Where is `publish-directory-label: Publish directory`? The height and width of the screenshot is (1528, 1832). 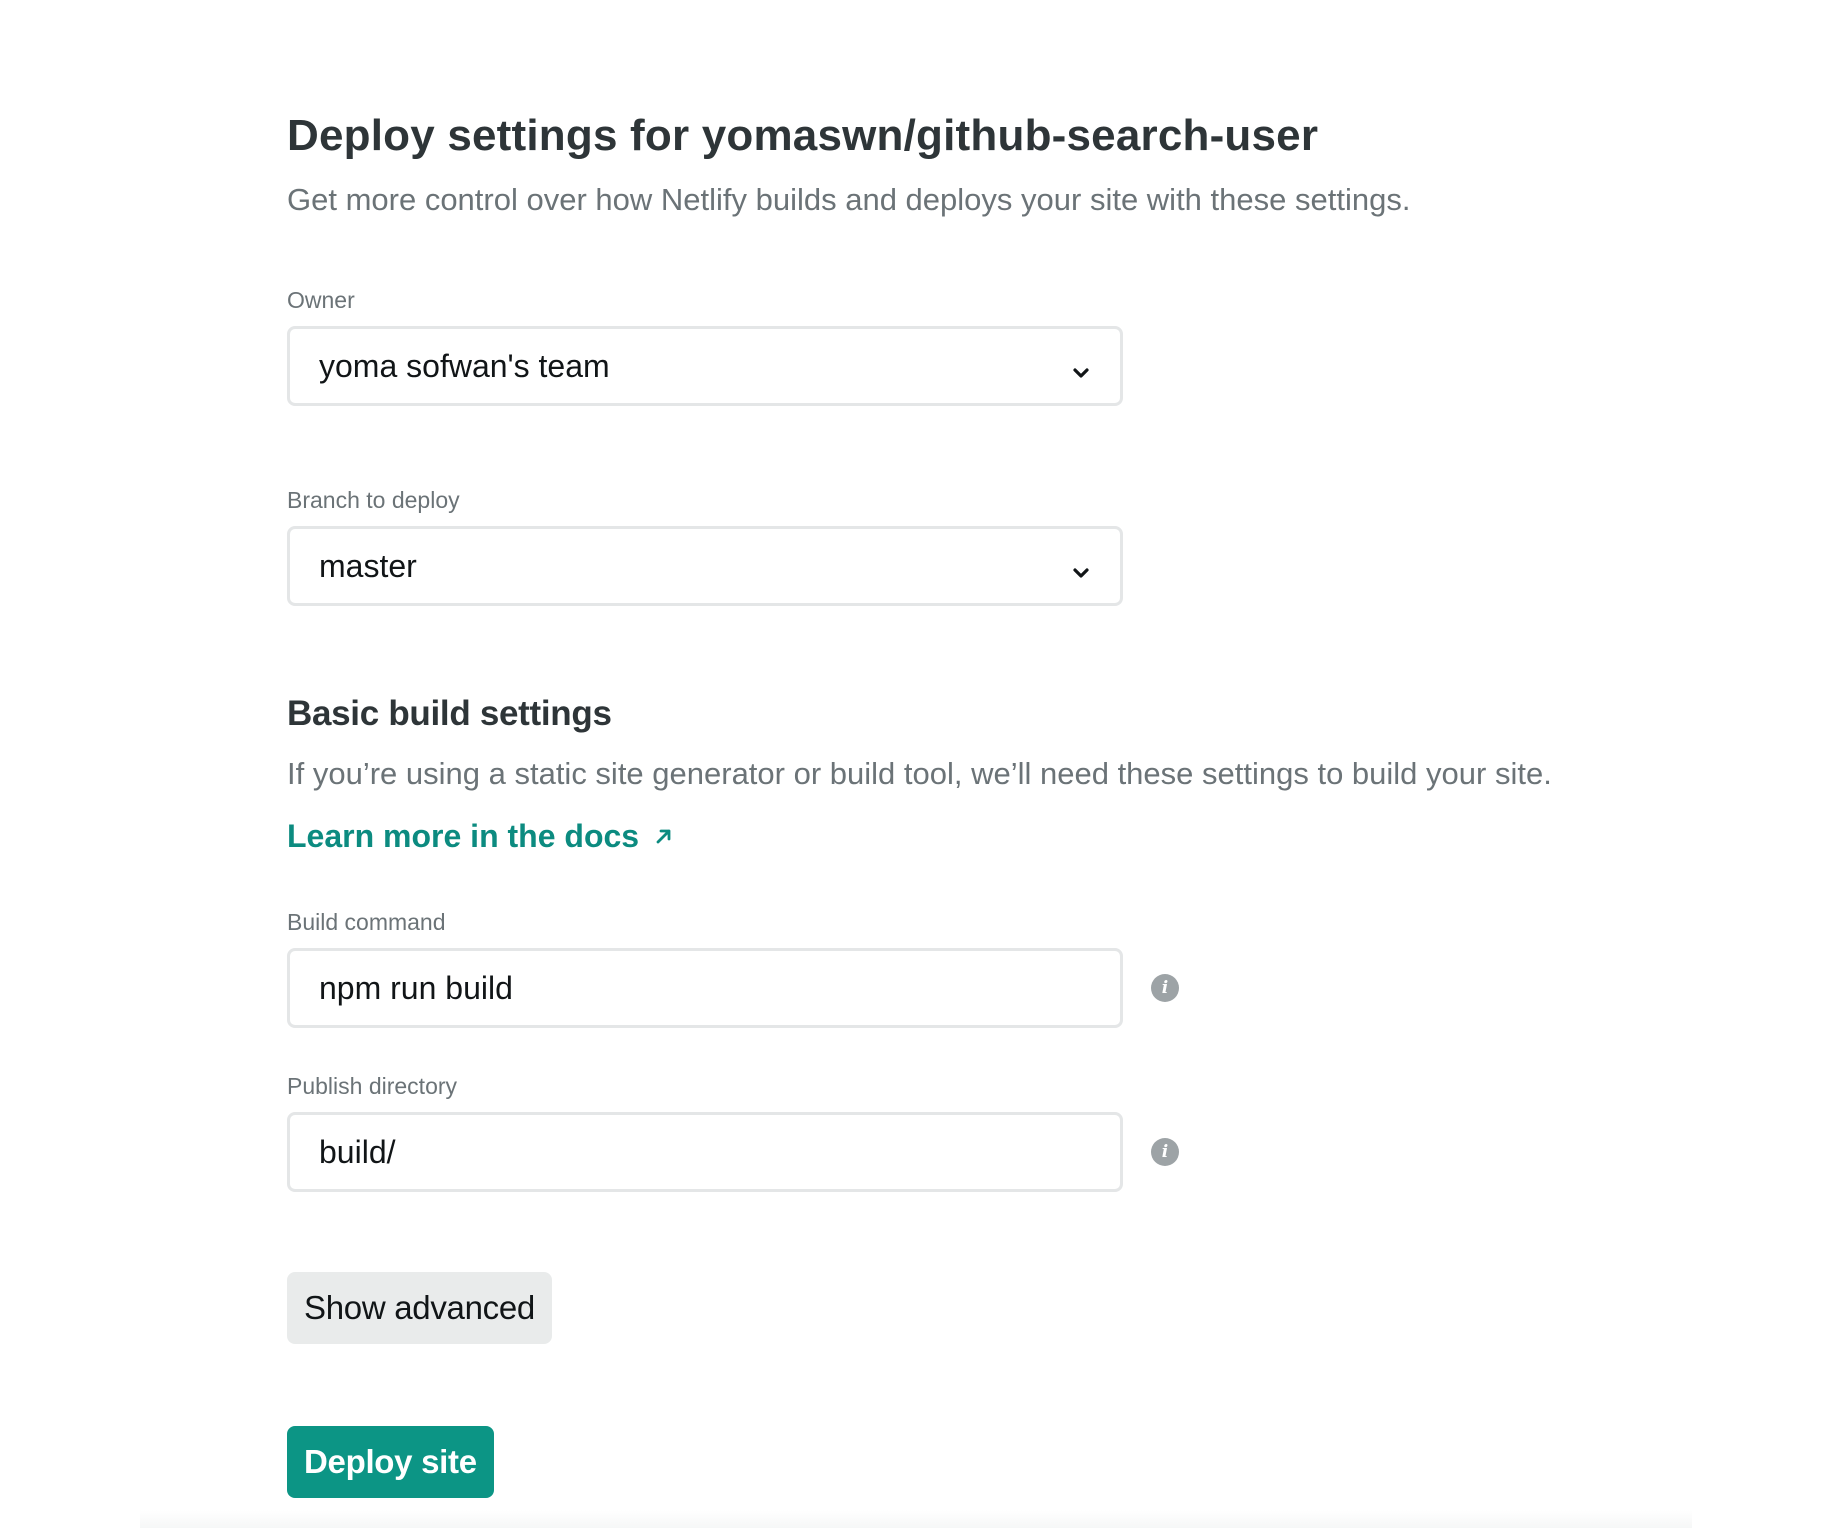 publish-directory-label: Publish directory is located at coordinates (372, 1086).